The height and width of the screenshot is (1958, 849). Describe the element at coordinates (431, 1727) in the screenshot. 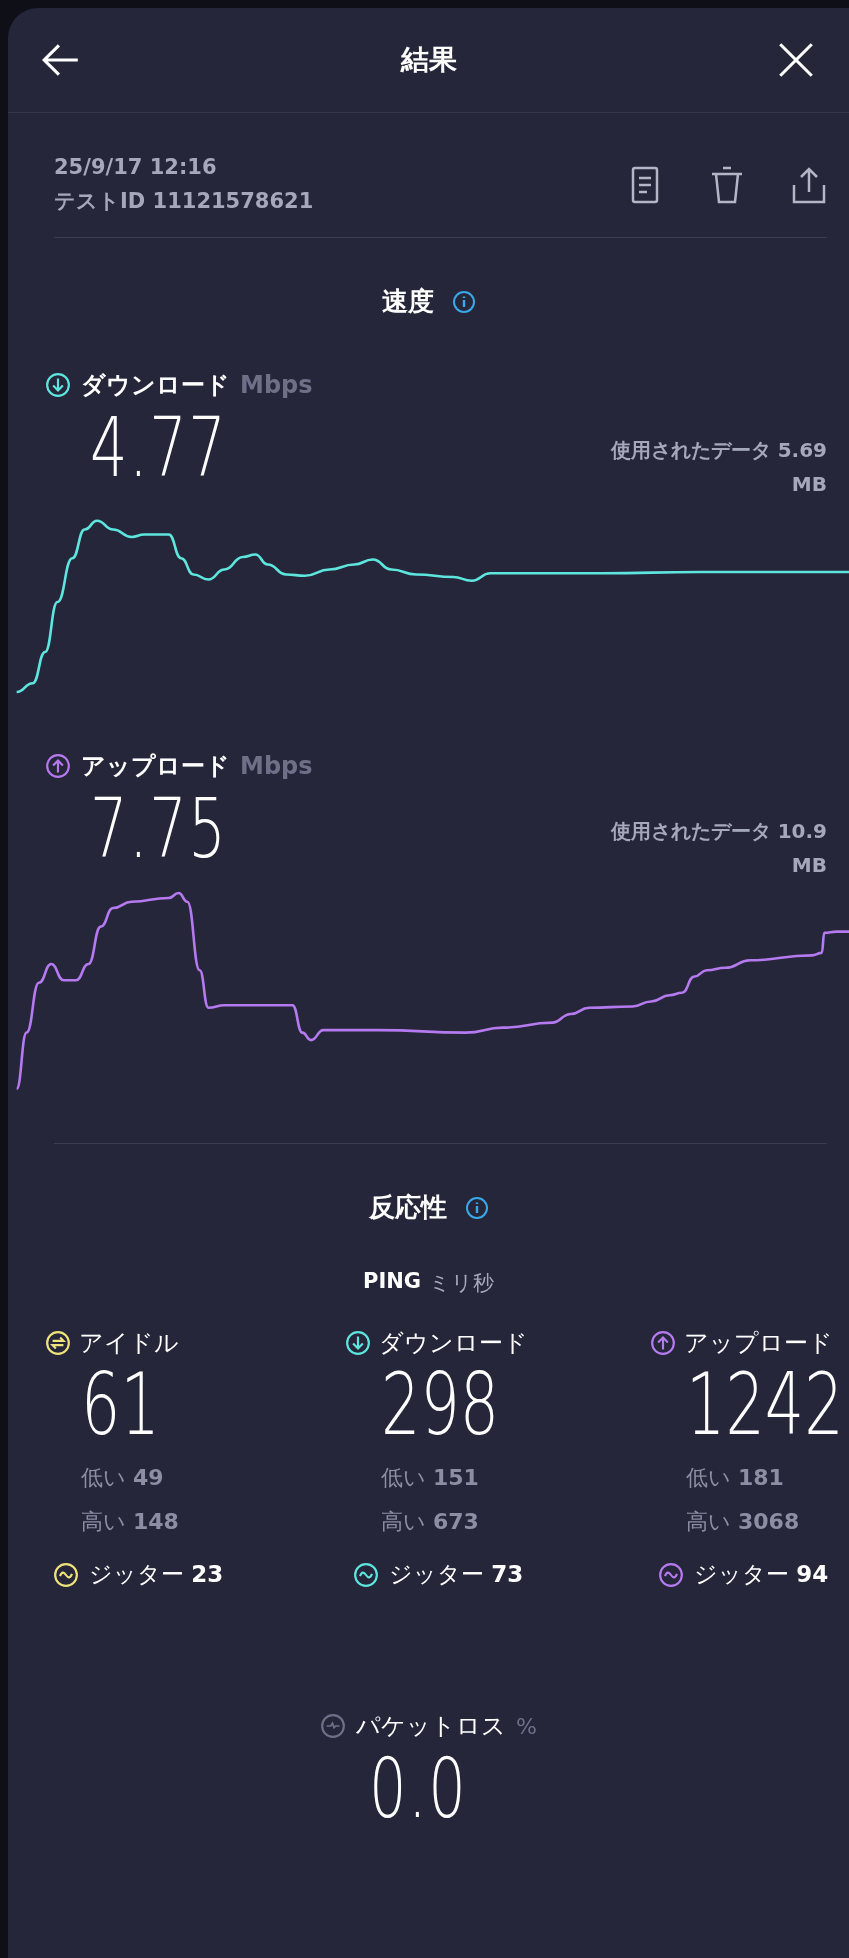

I see `packet-loss-label: パケットロス` at that location.